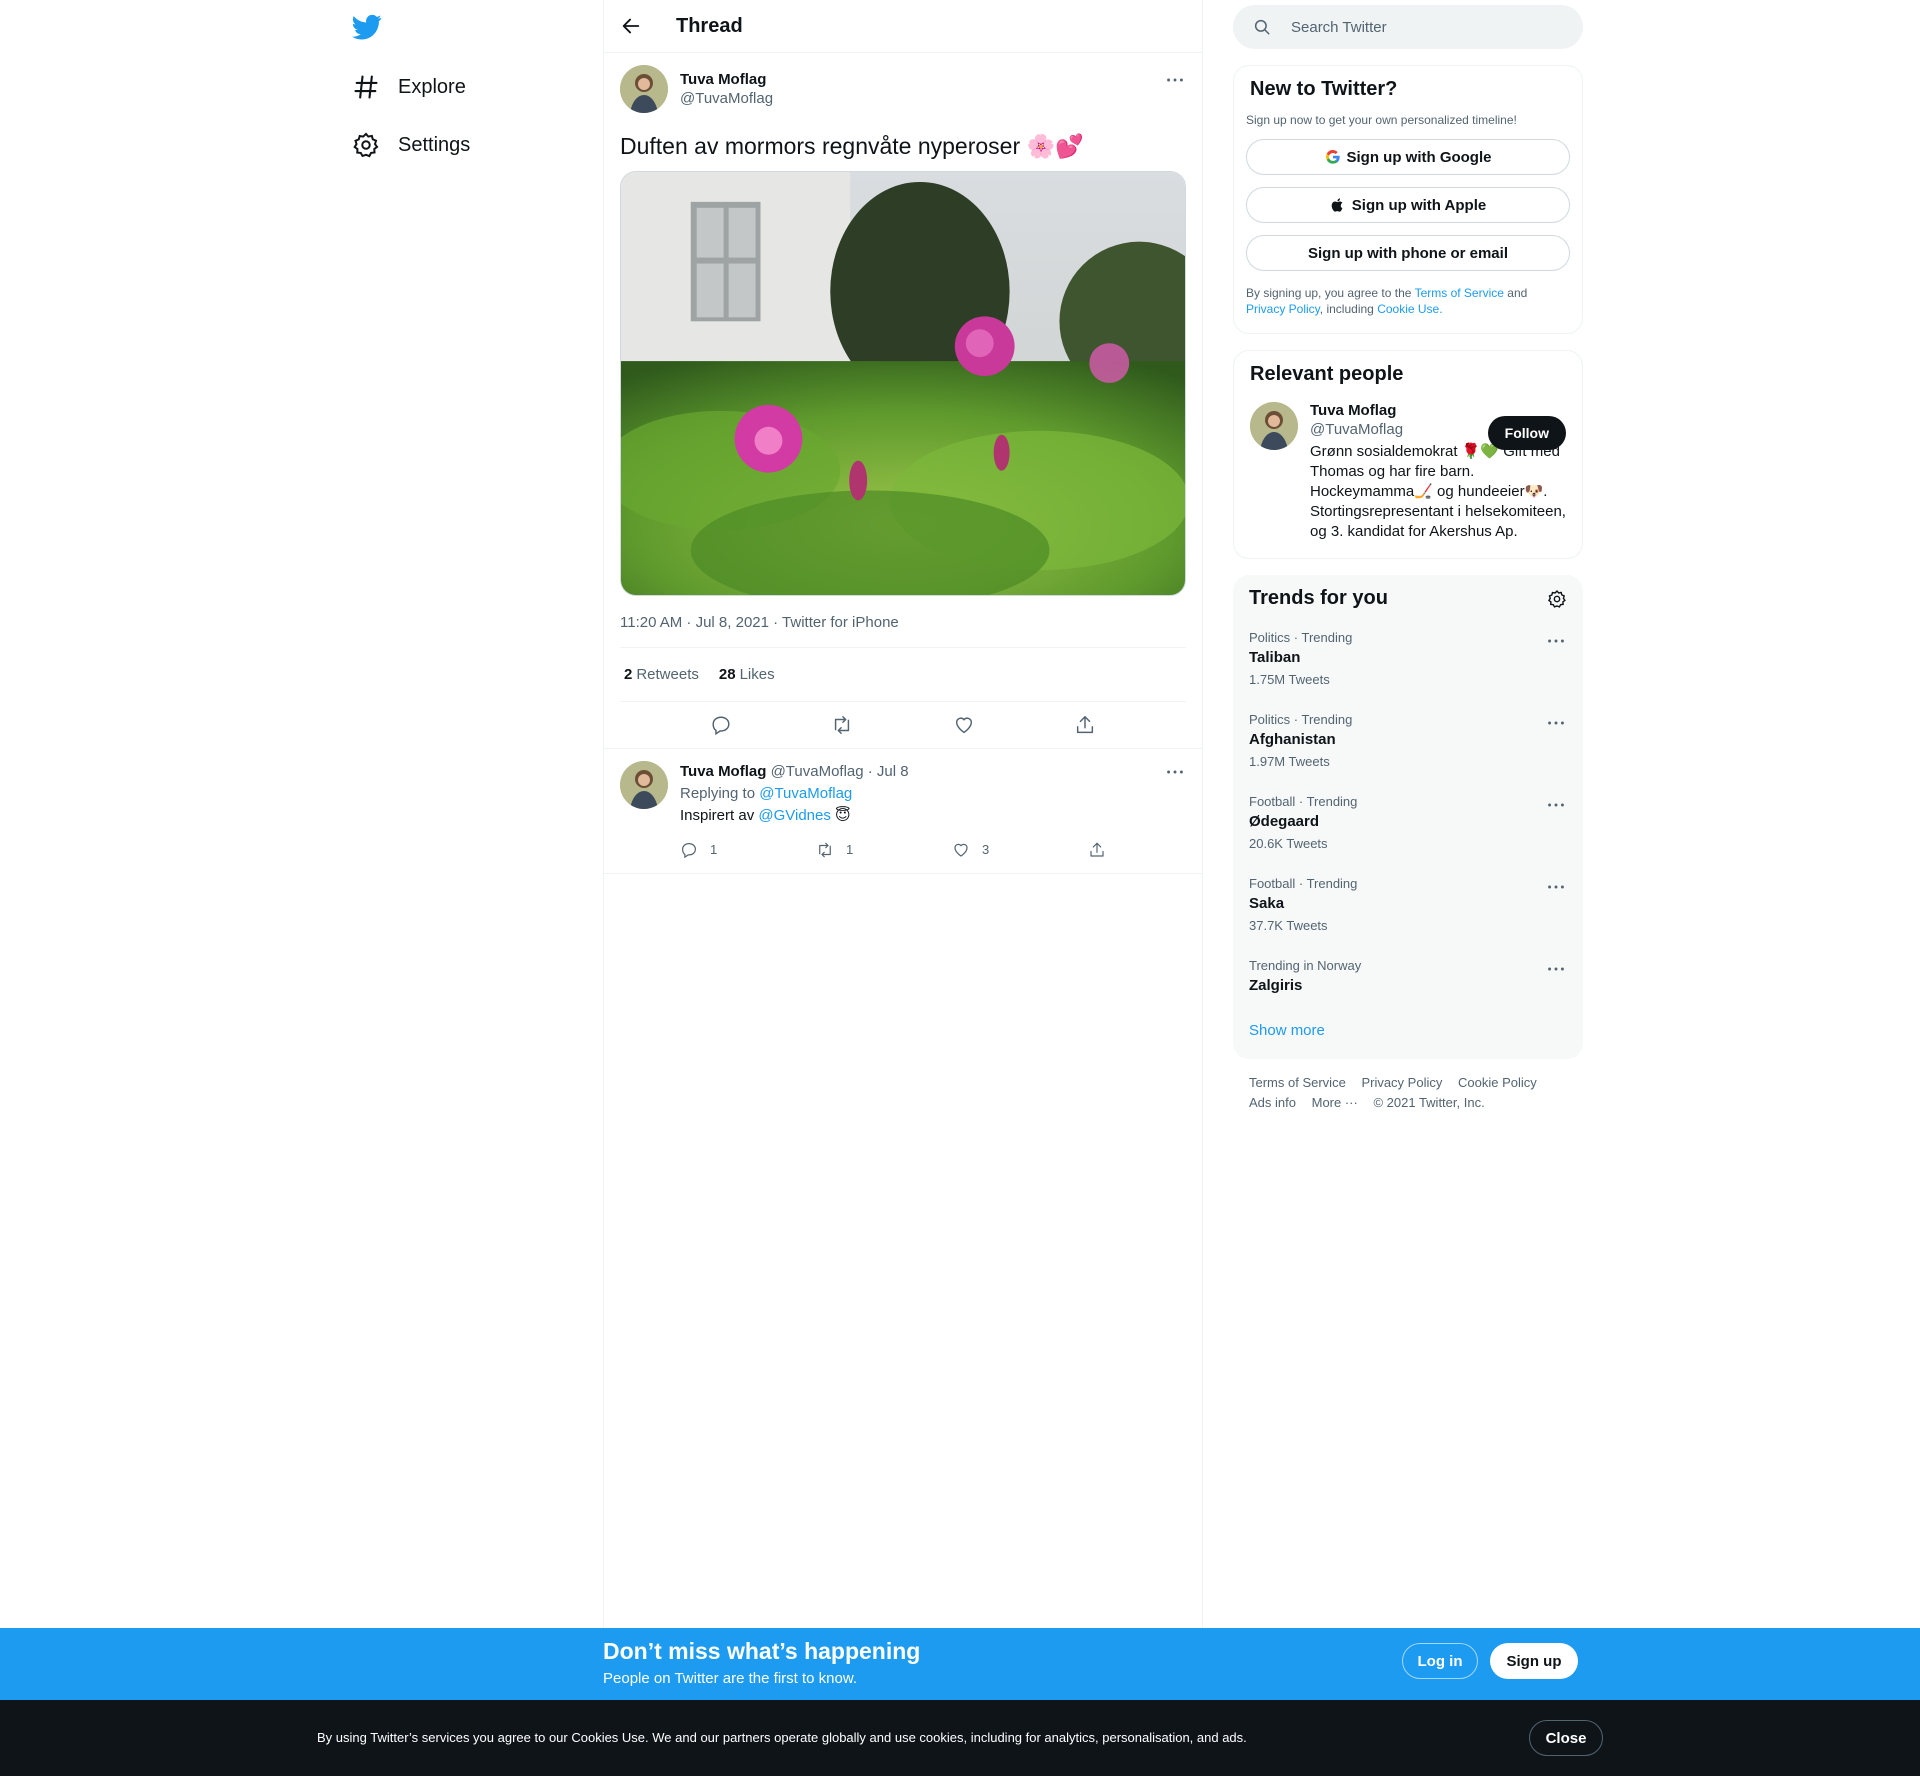 The image size is (1920, 1776). I want to click on nav-settings: Settings, so click(411, 145).